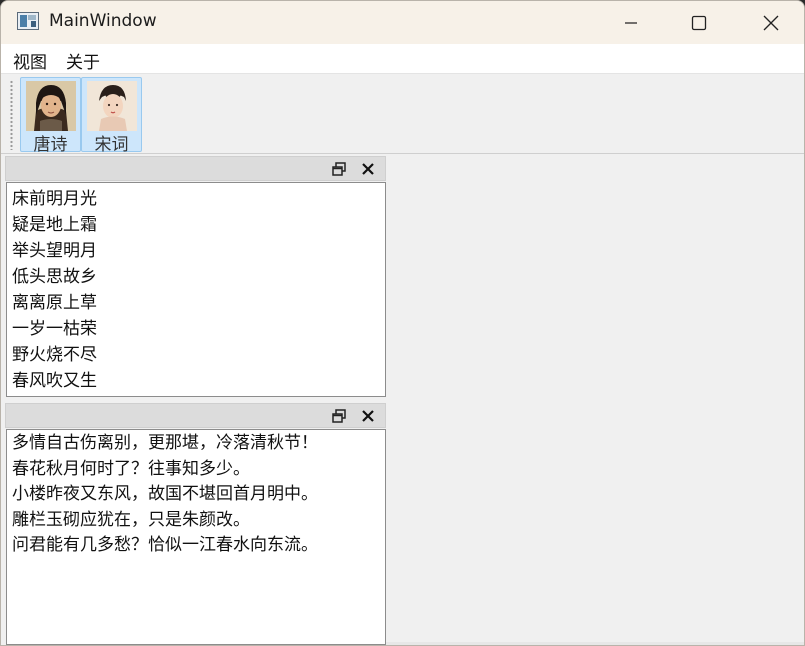 Image resolution: width=805 pixels, height=646 pixels. I want to click on maximize-button, so click(699, 22).